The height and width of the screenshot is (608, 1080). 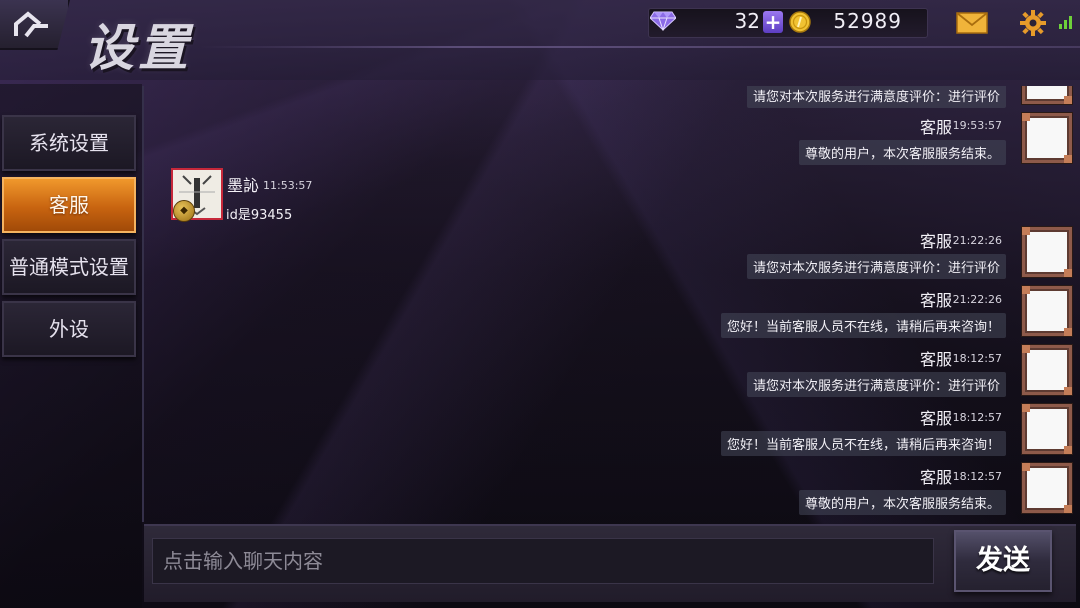 What do you see at coordinates (867, 21) in the screenshot?
I see `coin-count: 52989` at bounding box center [867, 21].